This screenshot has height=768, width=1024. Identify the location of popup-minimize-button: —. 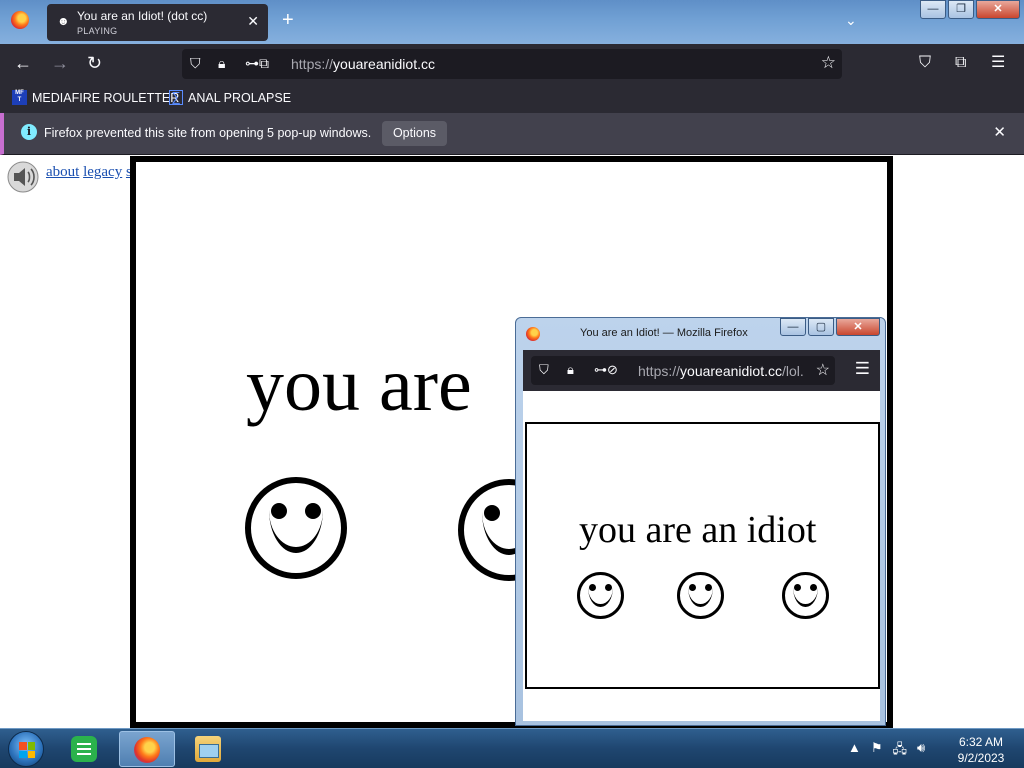
(793, 327).